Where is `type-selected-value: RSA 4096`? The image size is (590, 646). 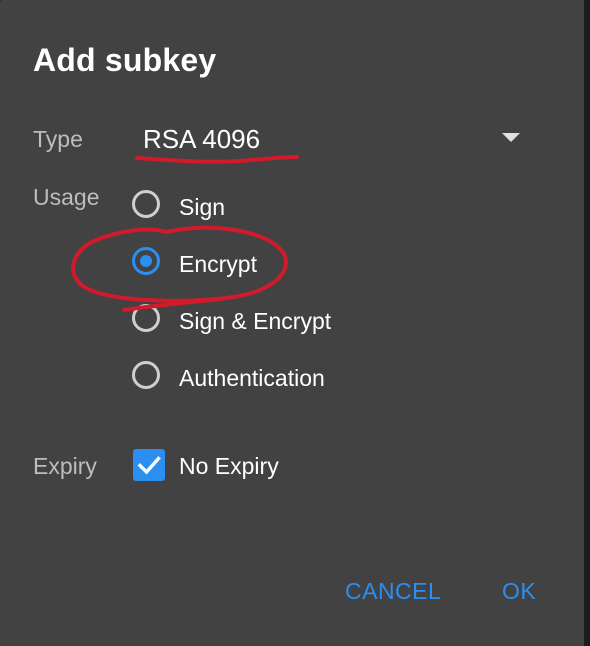
type-selected-value: RSA 4096 is located at coordinates (202, 139).